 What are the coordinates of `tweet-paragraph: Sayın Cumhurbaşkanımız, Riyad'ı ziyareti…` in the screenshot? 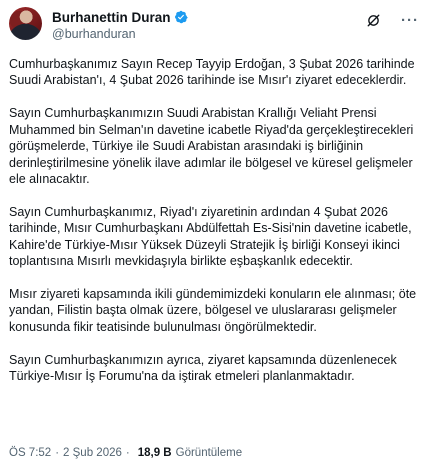 It's located at (210, 236).